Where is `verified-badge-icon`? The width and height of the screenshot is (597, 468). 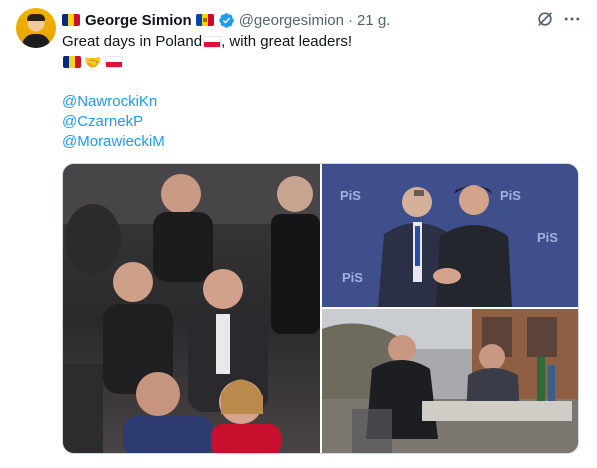 verified-badge-icon is located at coordinates (226, 20).